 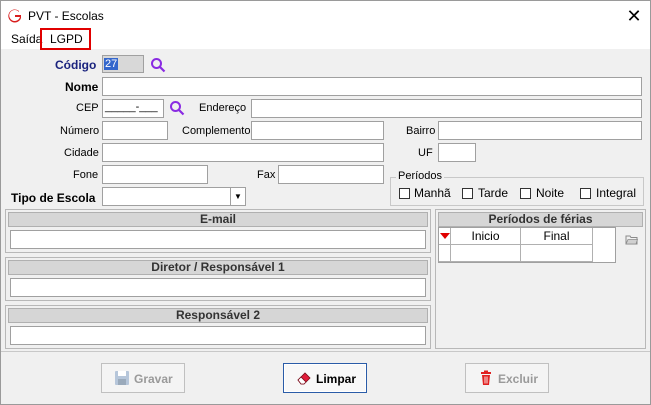 I want to click on checkbox-manha-label: Manhã, so click(x=432, y=193).